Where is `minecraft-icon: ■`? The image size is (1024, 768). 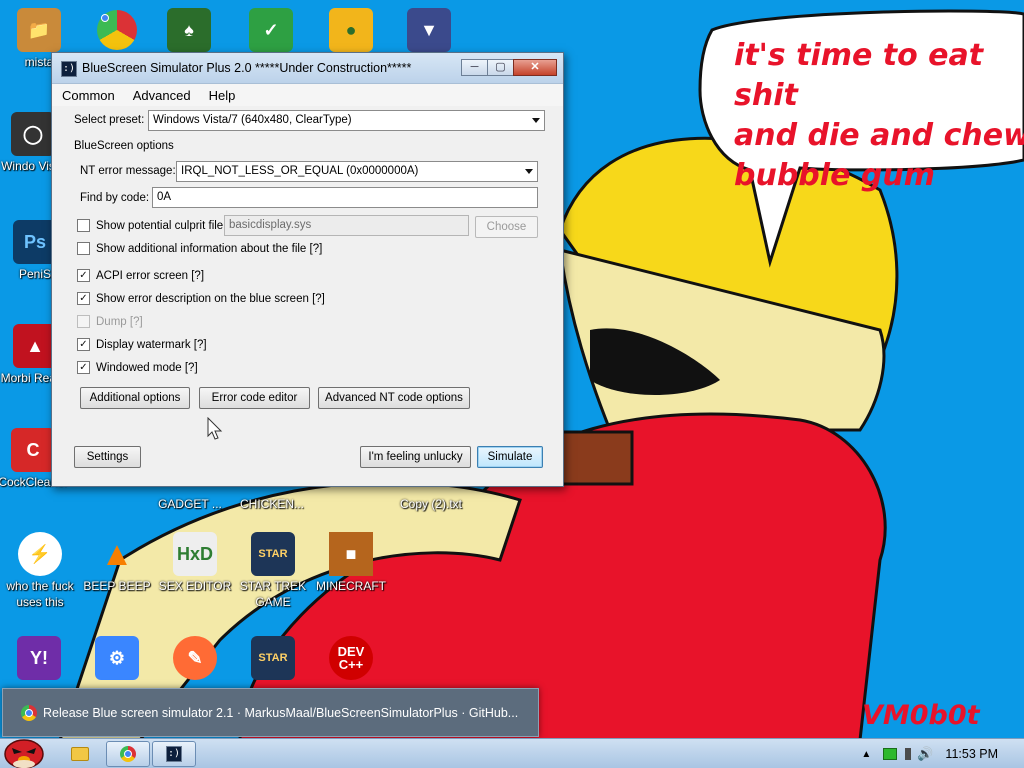 minecraft-icon: ■ is located at coordinates (351, 554).